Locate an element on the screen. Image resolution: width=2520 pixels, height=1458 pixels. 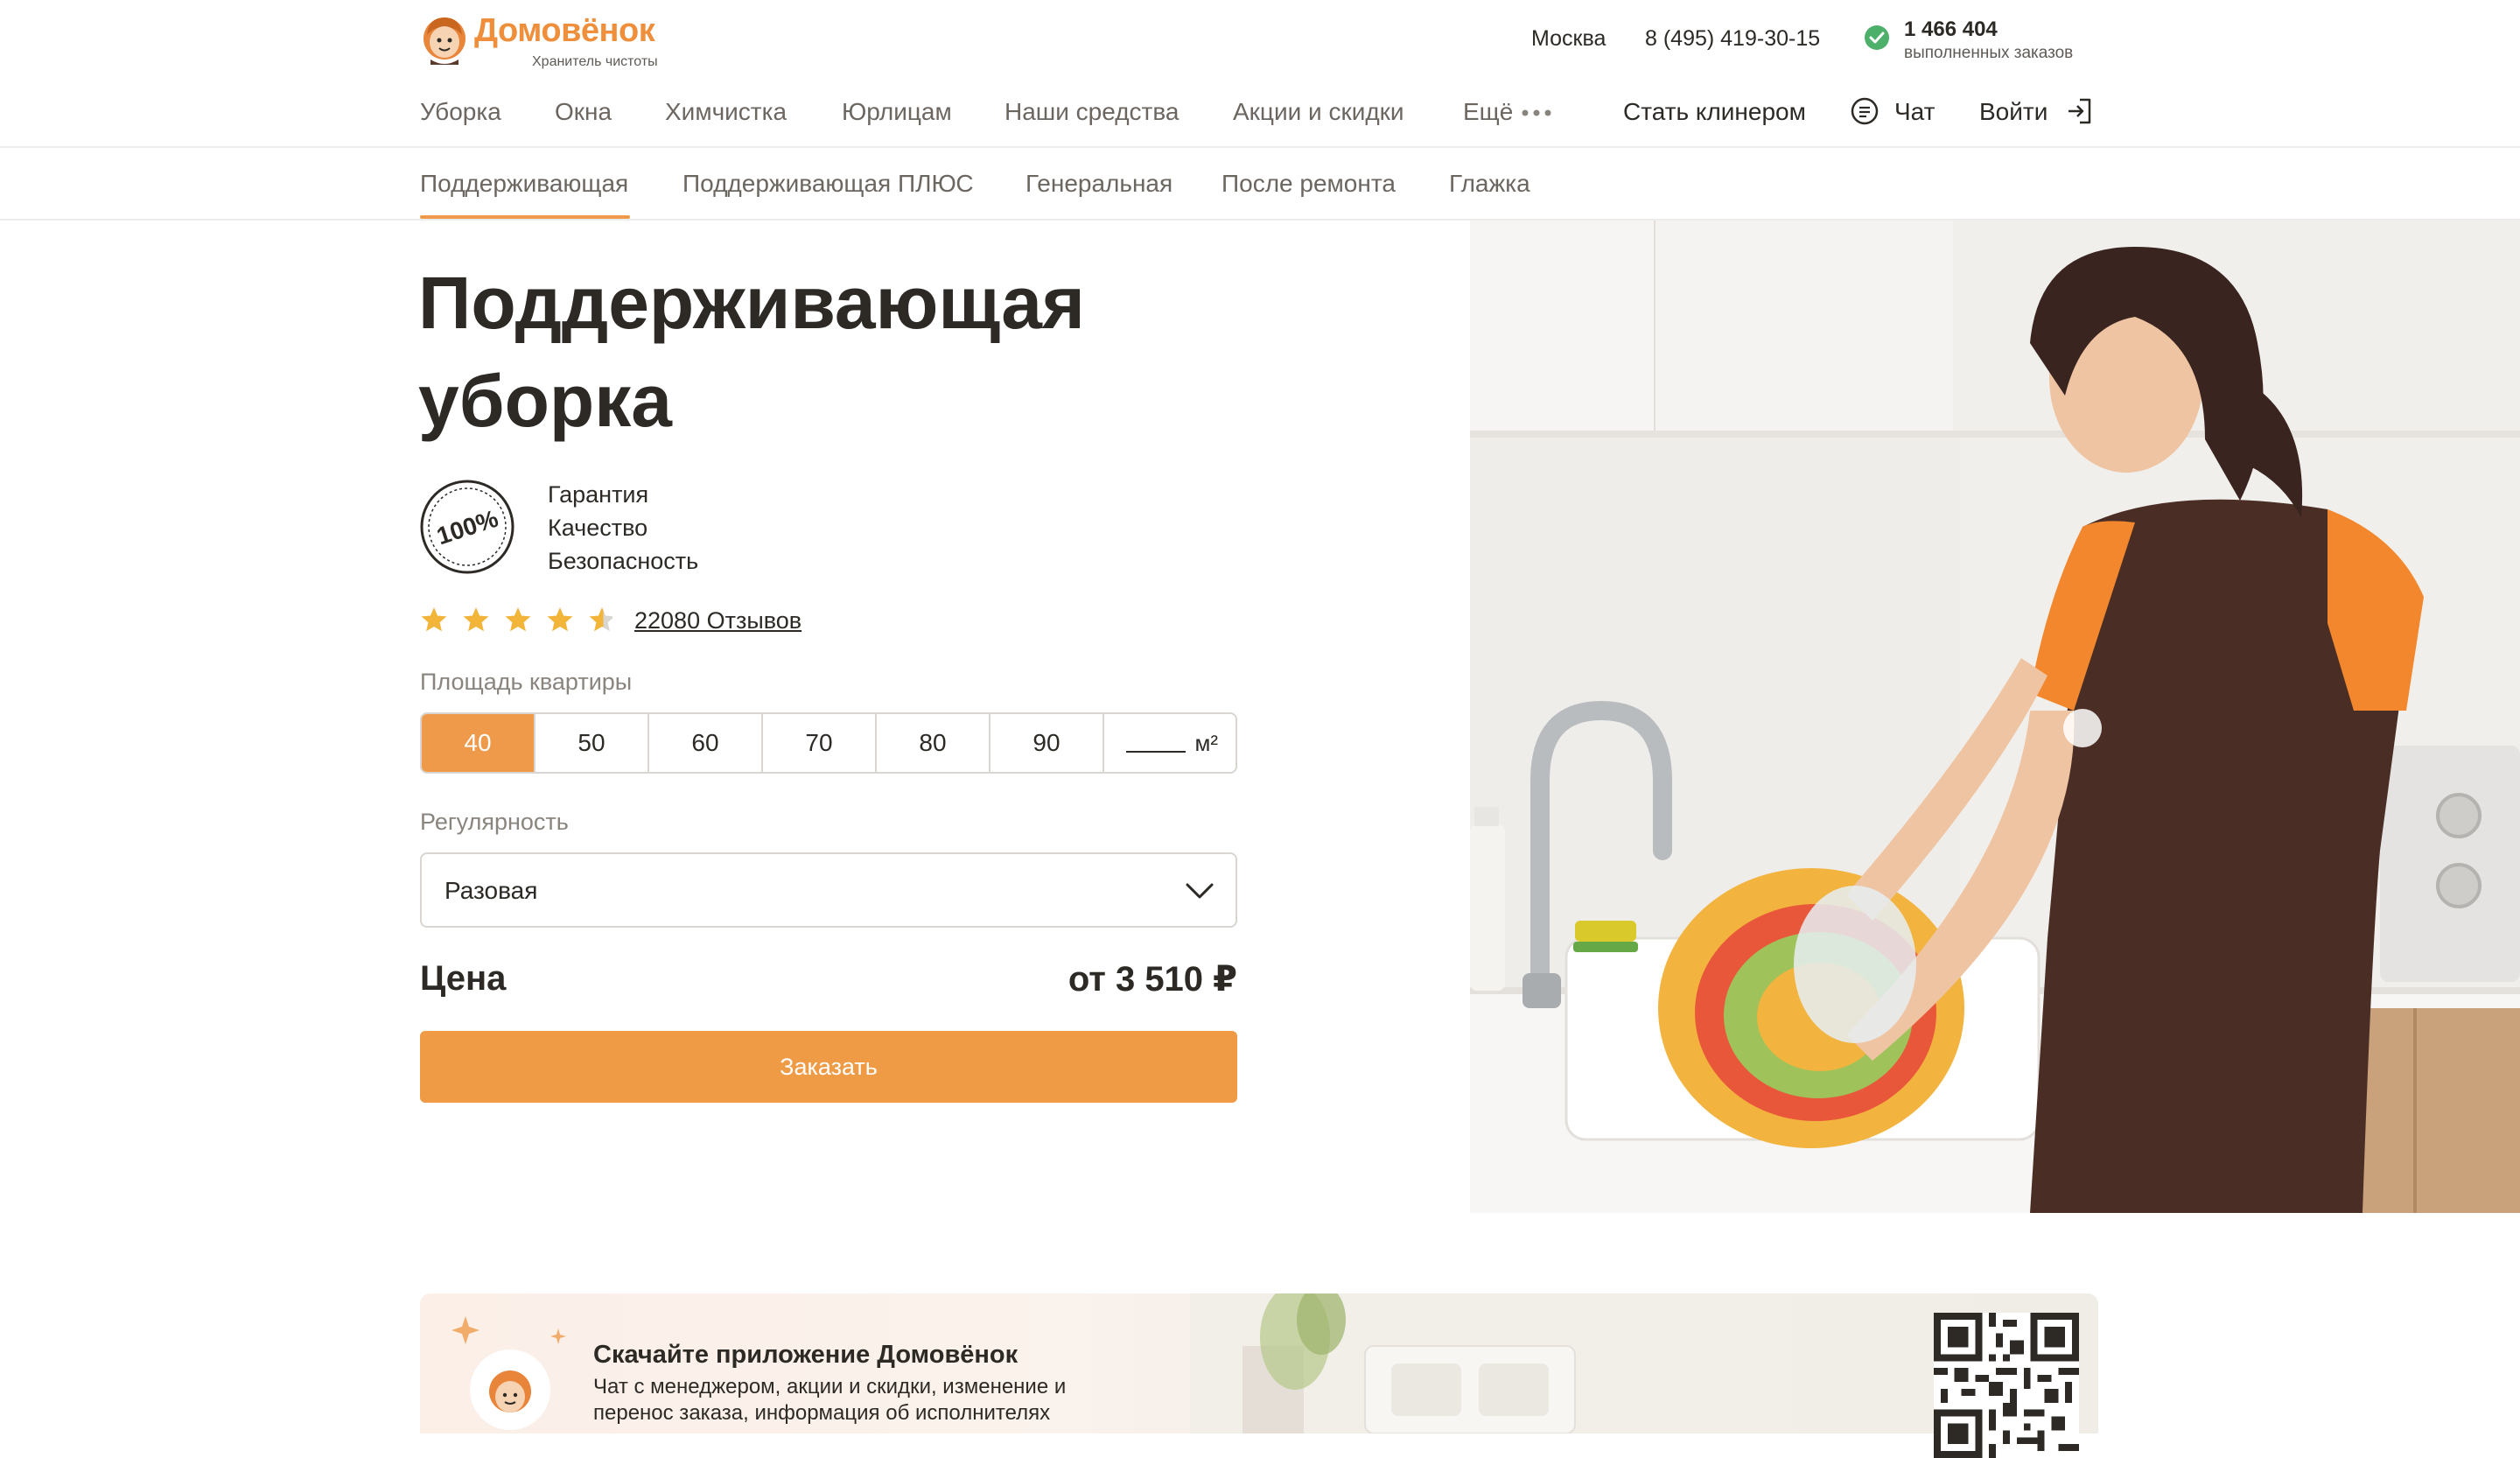
page-title-line2: уборка is located at coordinates (545, 401).